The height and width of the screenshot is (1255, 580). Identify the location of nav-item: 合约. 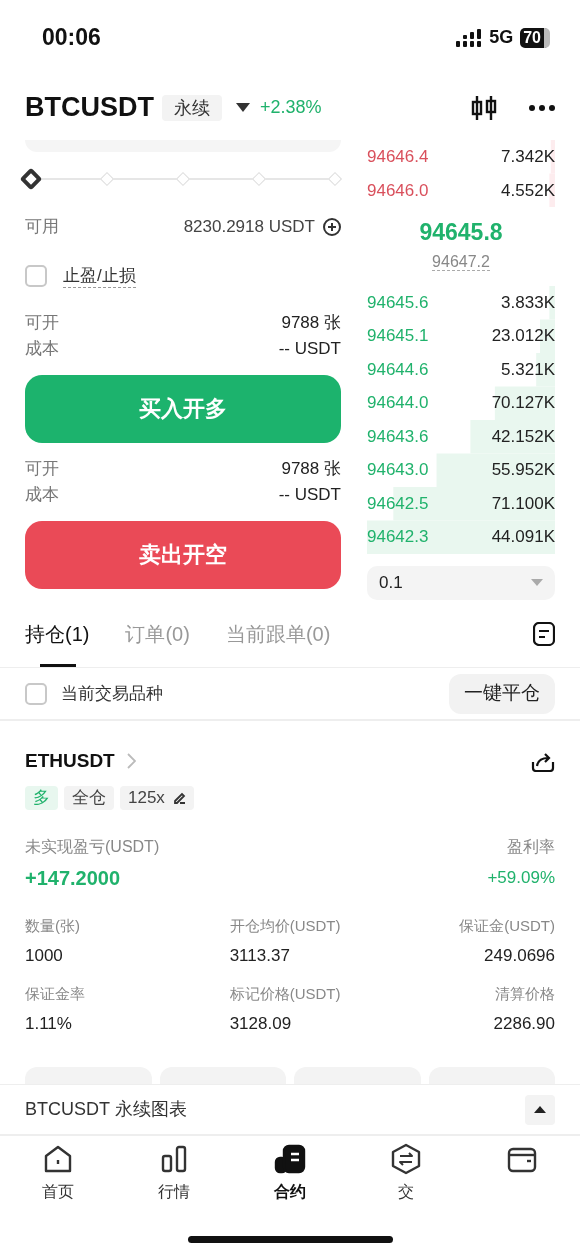
(290, 1185).